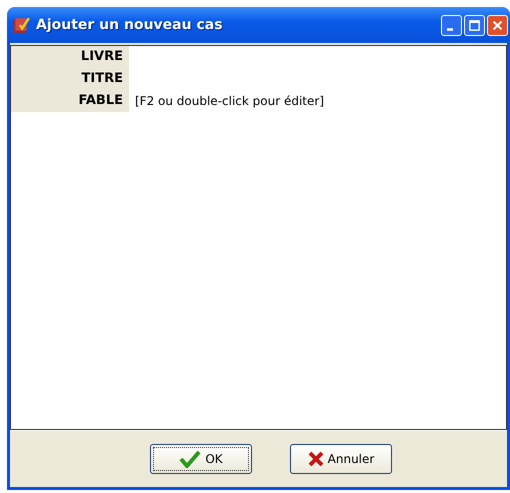 This screenshot has width=510, height=493. Describe the element at coordinates (451, 25) in the screenshot. I see `minimize-button` at that location.